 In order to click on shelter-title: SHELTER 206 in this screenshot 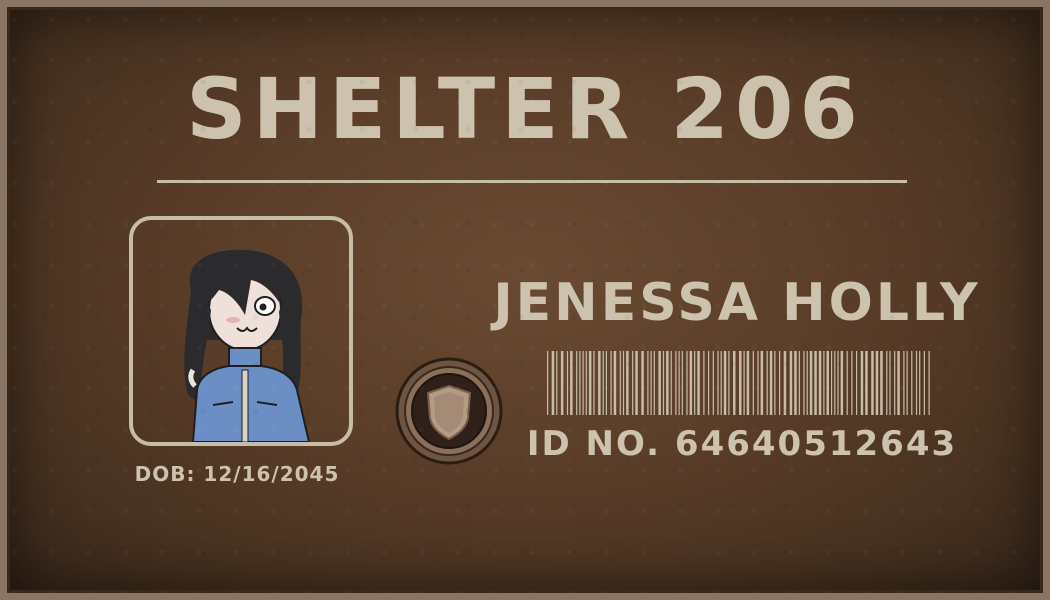, I will do `click(525, 109)`.